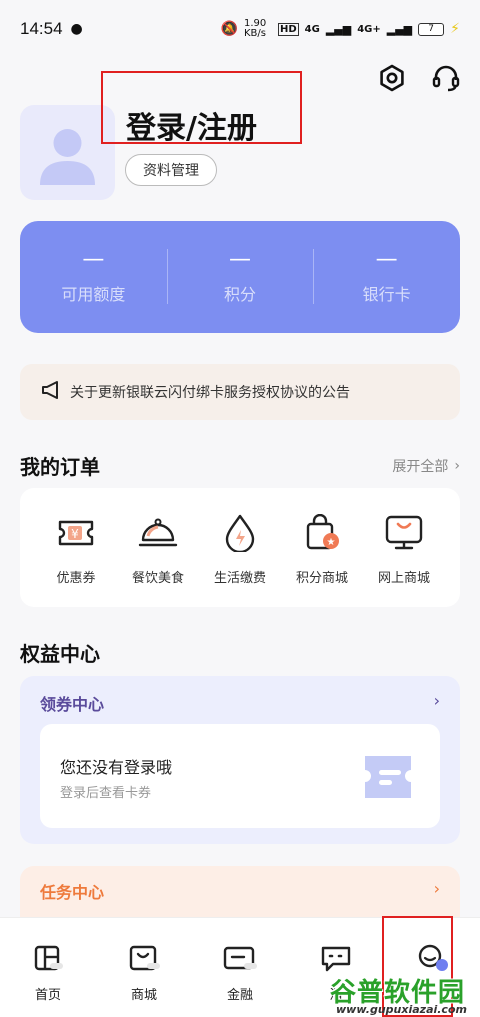 Image resolution: width=480 pixels, height=1017 pixels. What do you see at coordinates (210, 393) in the screenshot?
I see `announcement-text: 关于更新银联云闪付绑卡服务授权协议的公告` at bounding box center [210, 393].